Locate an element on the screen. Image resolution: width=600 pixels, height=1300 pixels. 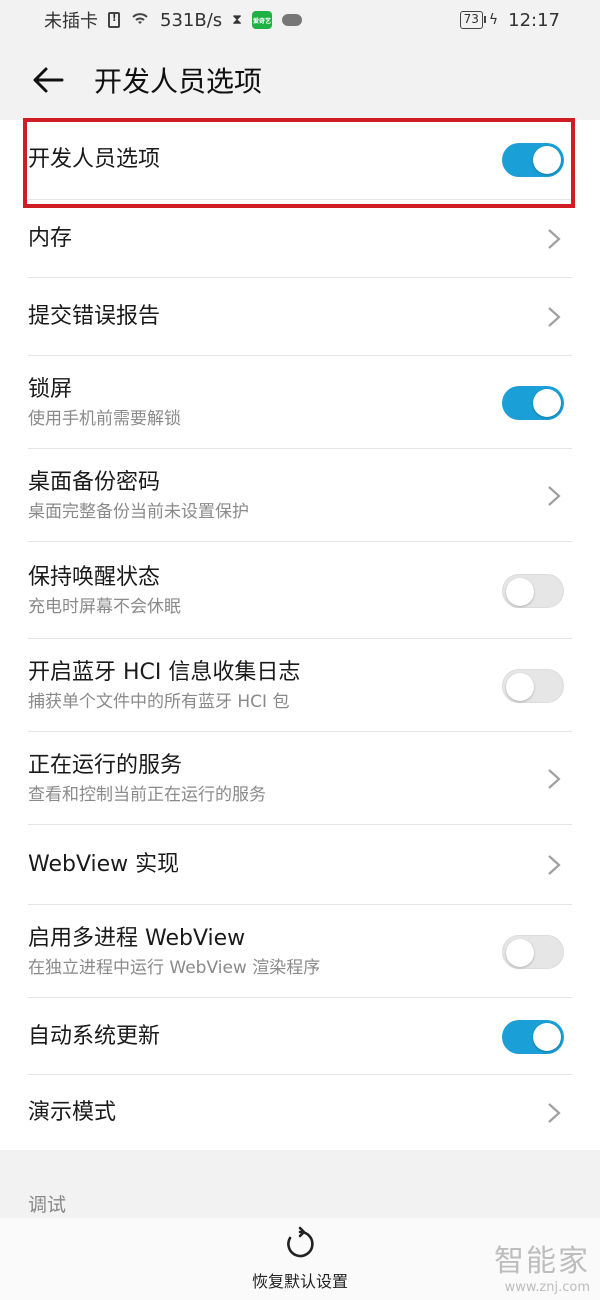
row-text: 内存 is located at coordinates (50, 239).